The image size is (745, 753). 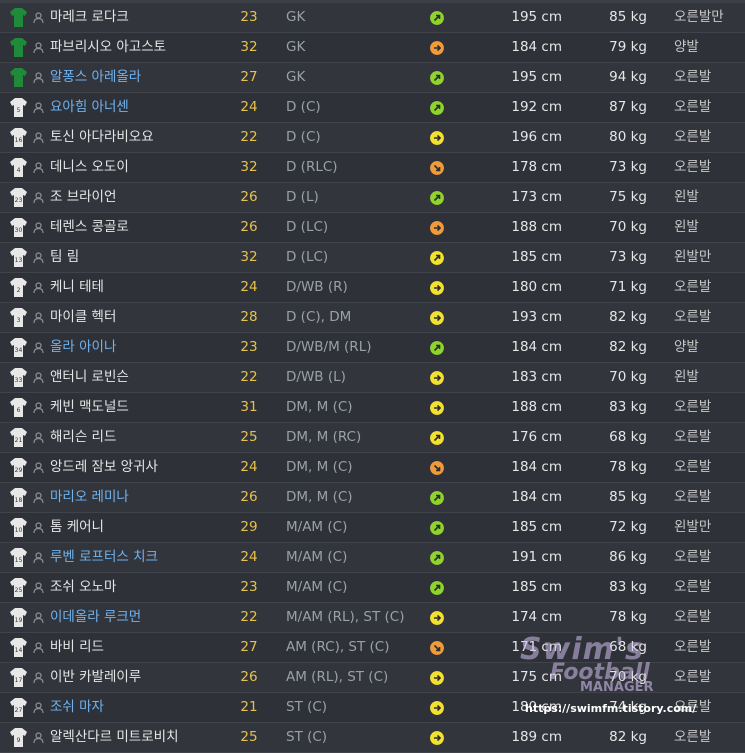 What do you see at coordinates (372, 138) in the screenshot?
I see `player-row: 16 토신 아다라비오요 22 D (C) 196 cm 80 kg 오른발` at bounding box center [372, 138].